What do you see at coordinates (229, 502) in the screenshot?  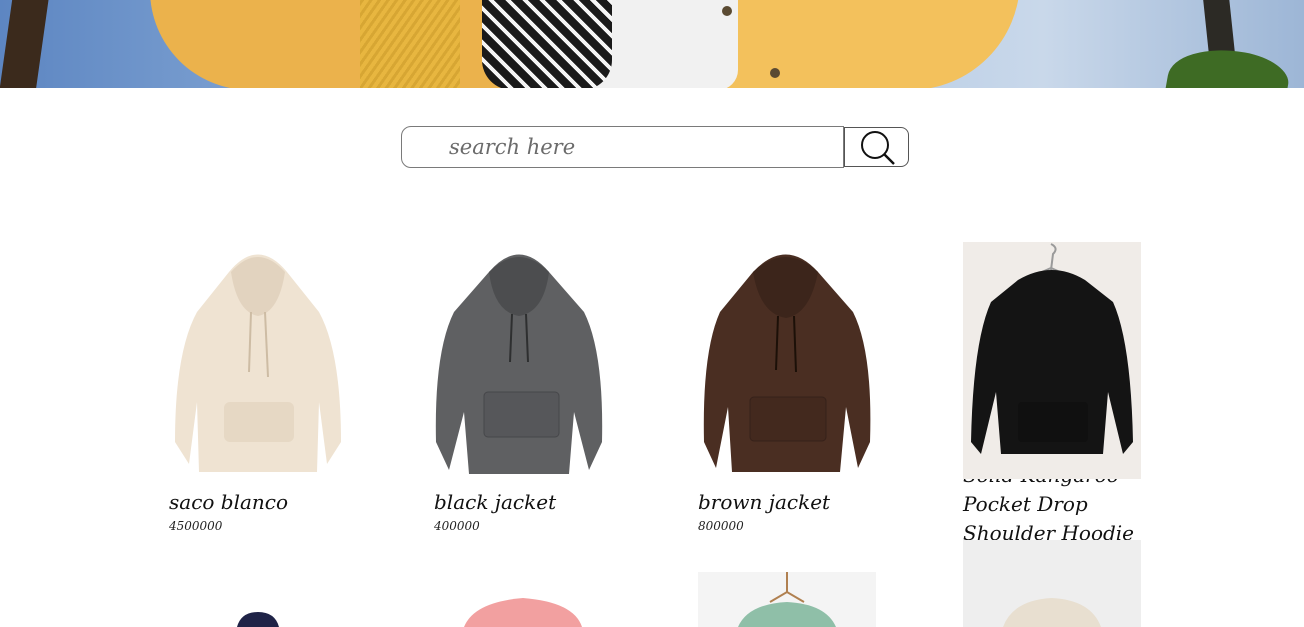 I see `product-name: saco blanco` at bounding box center [229, 502].